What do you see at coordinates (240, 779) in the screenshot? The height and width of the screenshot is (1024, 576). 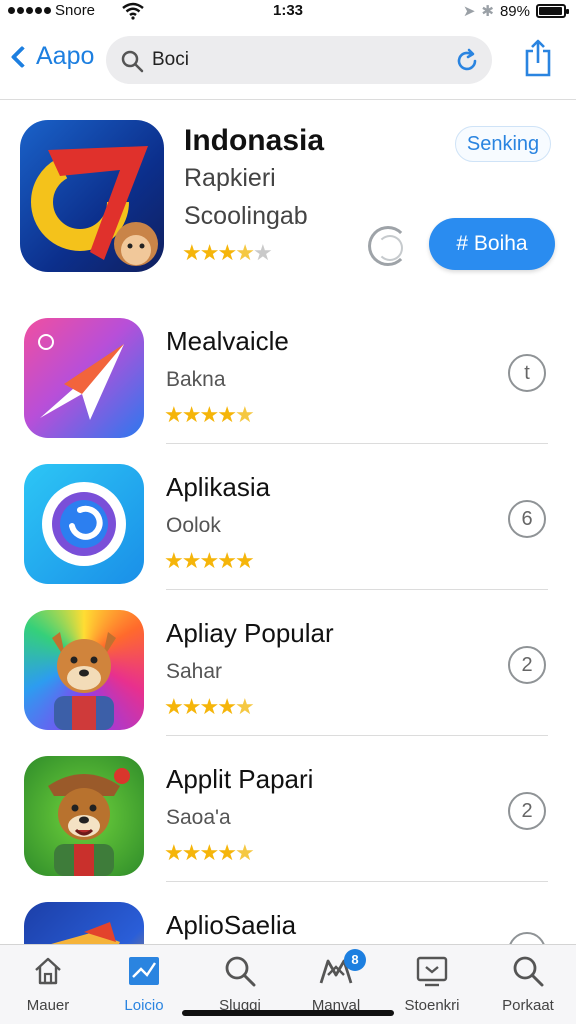 I see `app-name: Applit Papari` at bounding box center [240, 779].